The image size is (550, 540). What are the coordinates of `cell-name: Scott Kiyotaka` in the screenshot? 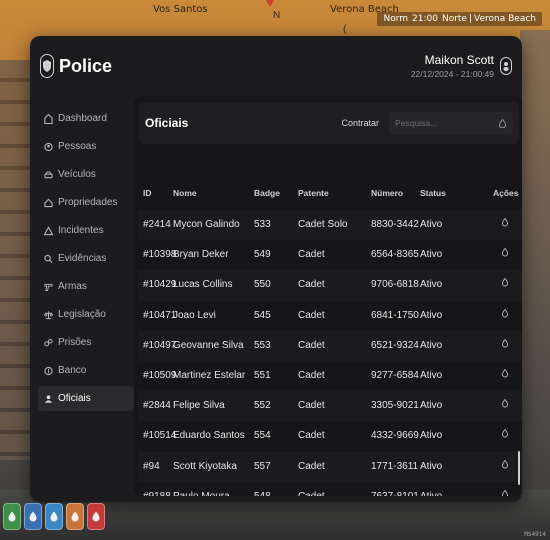 It's located at (205, 466).